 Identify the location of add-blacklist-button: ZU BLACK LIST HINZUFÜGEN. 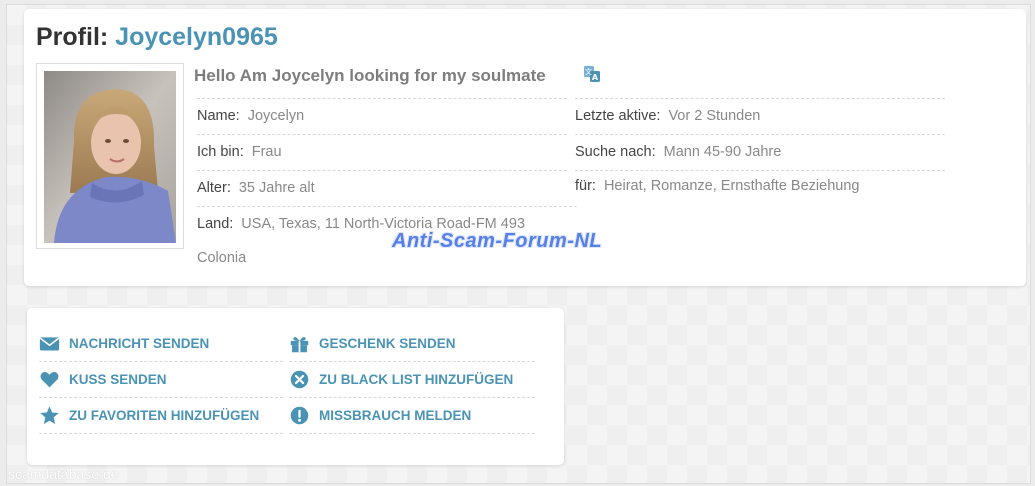
(412, 380).